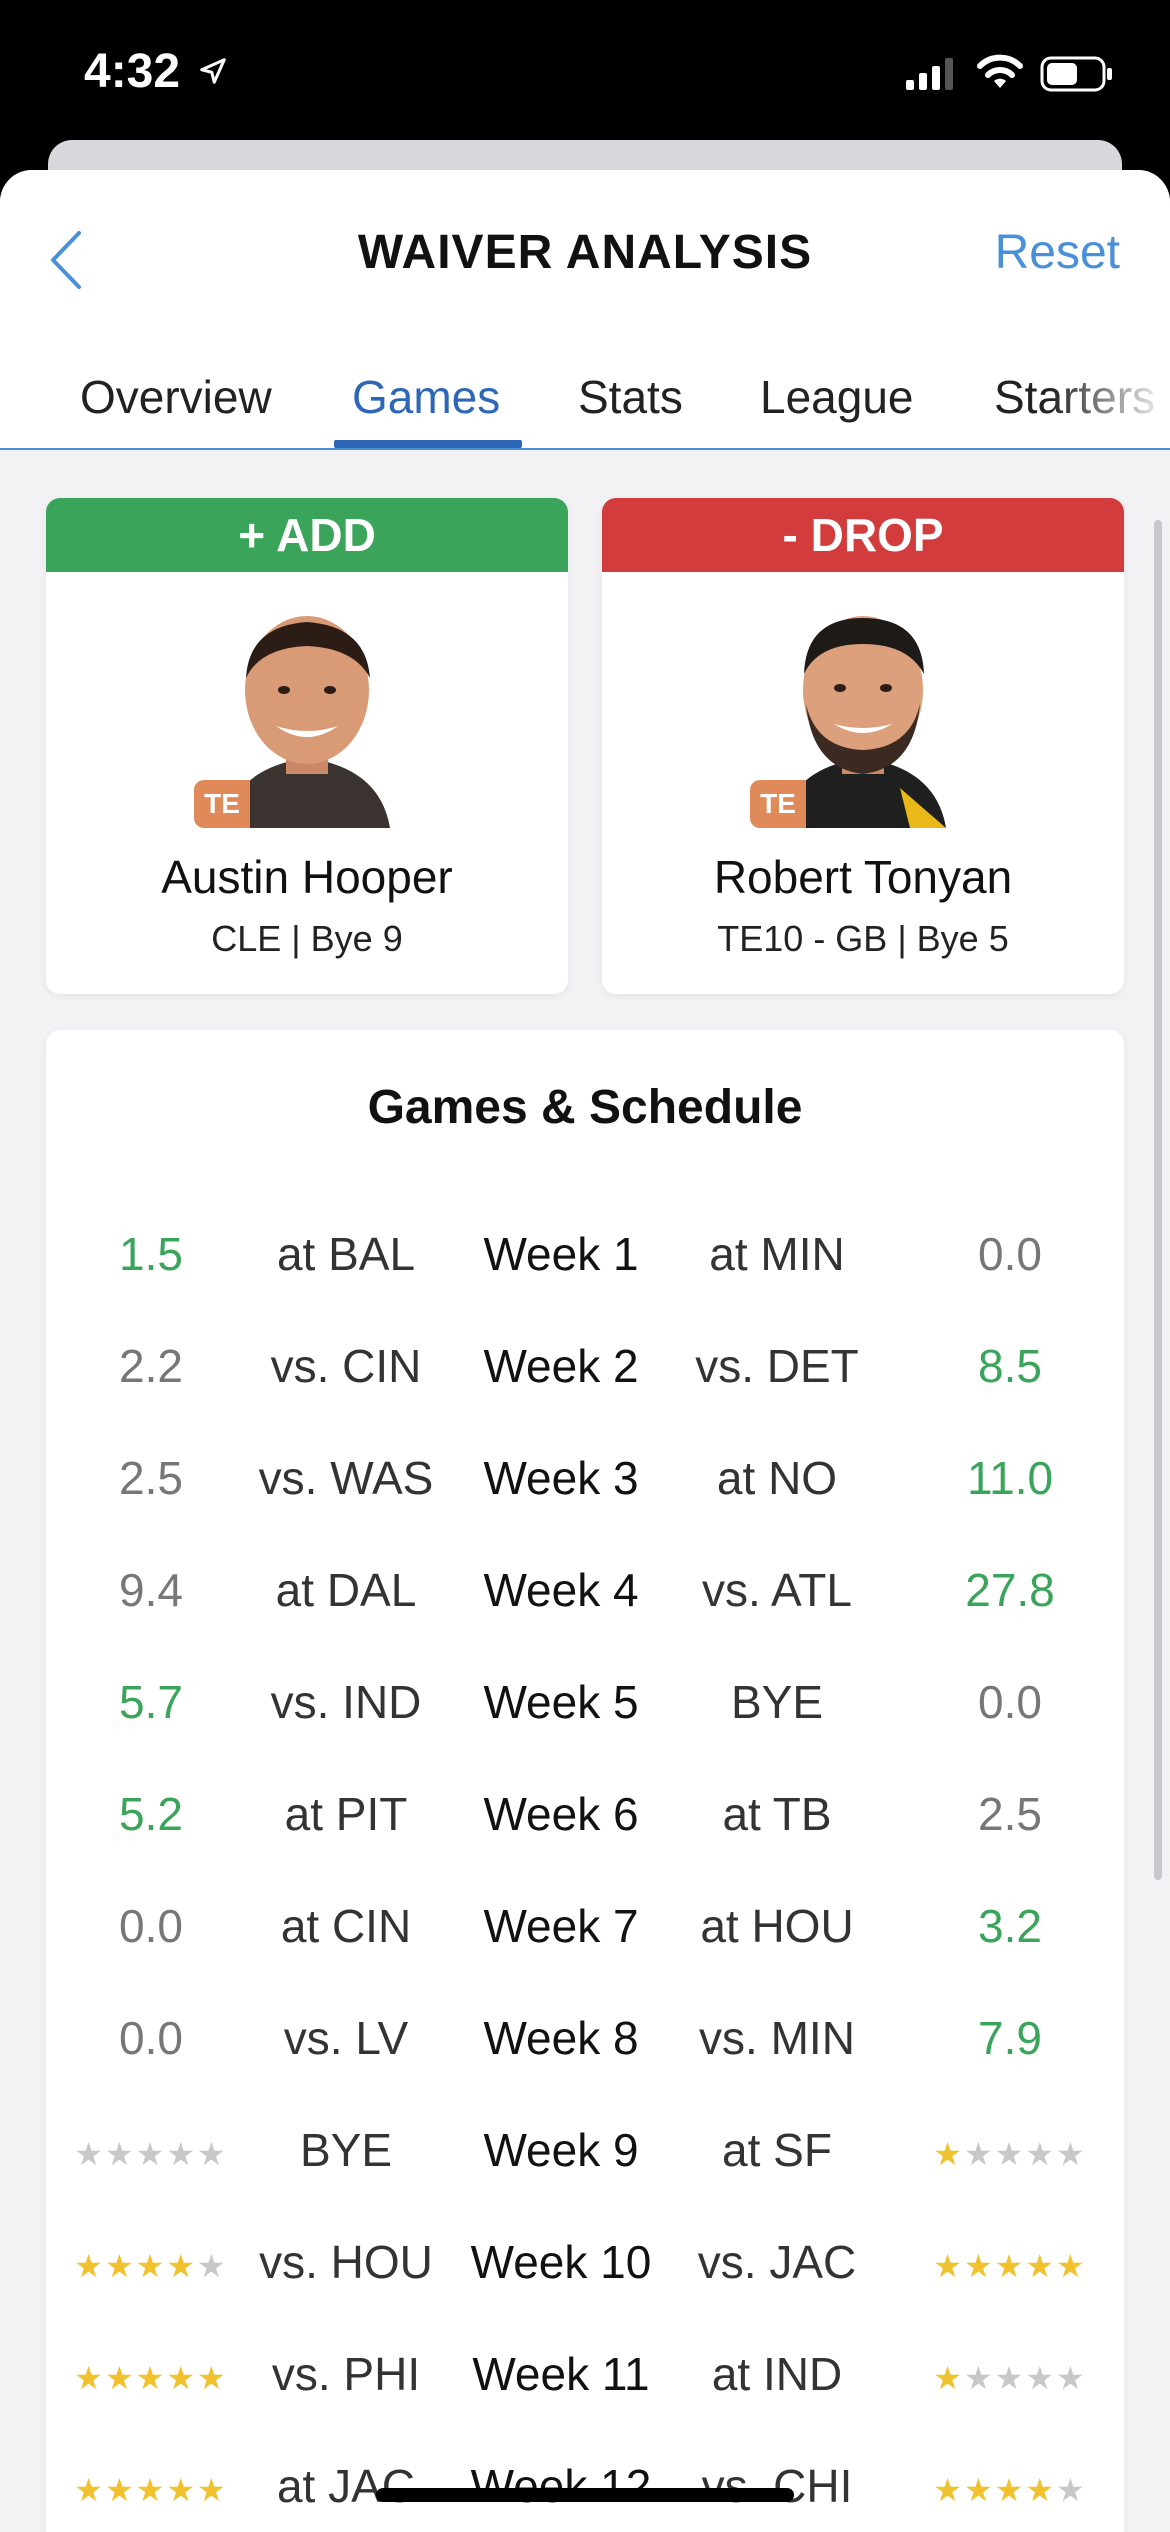 Image resolution: width=1170 pixels, height=2532 pixels. I want to click on drop-player-points: 7.9, so click(1010, 2038).